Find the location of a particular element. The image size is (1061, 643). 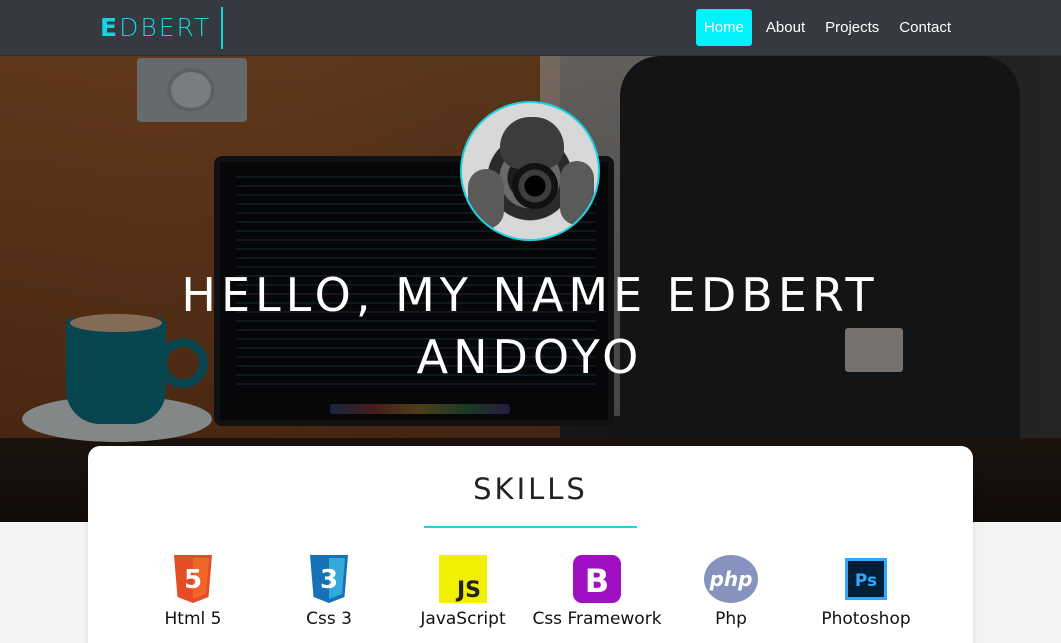

nav-menu: Home About Projects Contact is located at coordinates (828, 27).